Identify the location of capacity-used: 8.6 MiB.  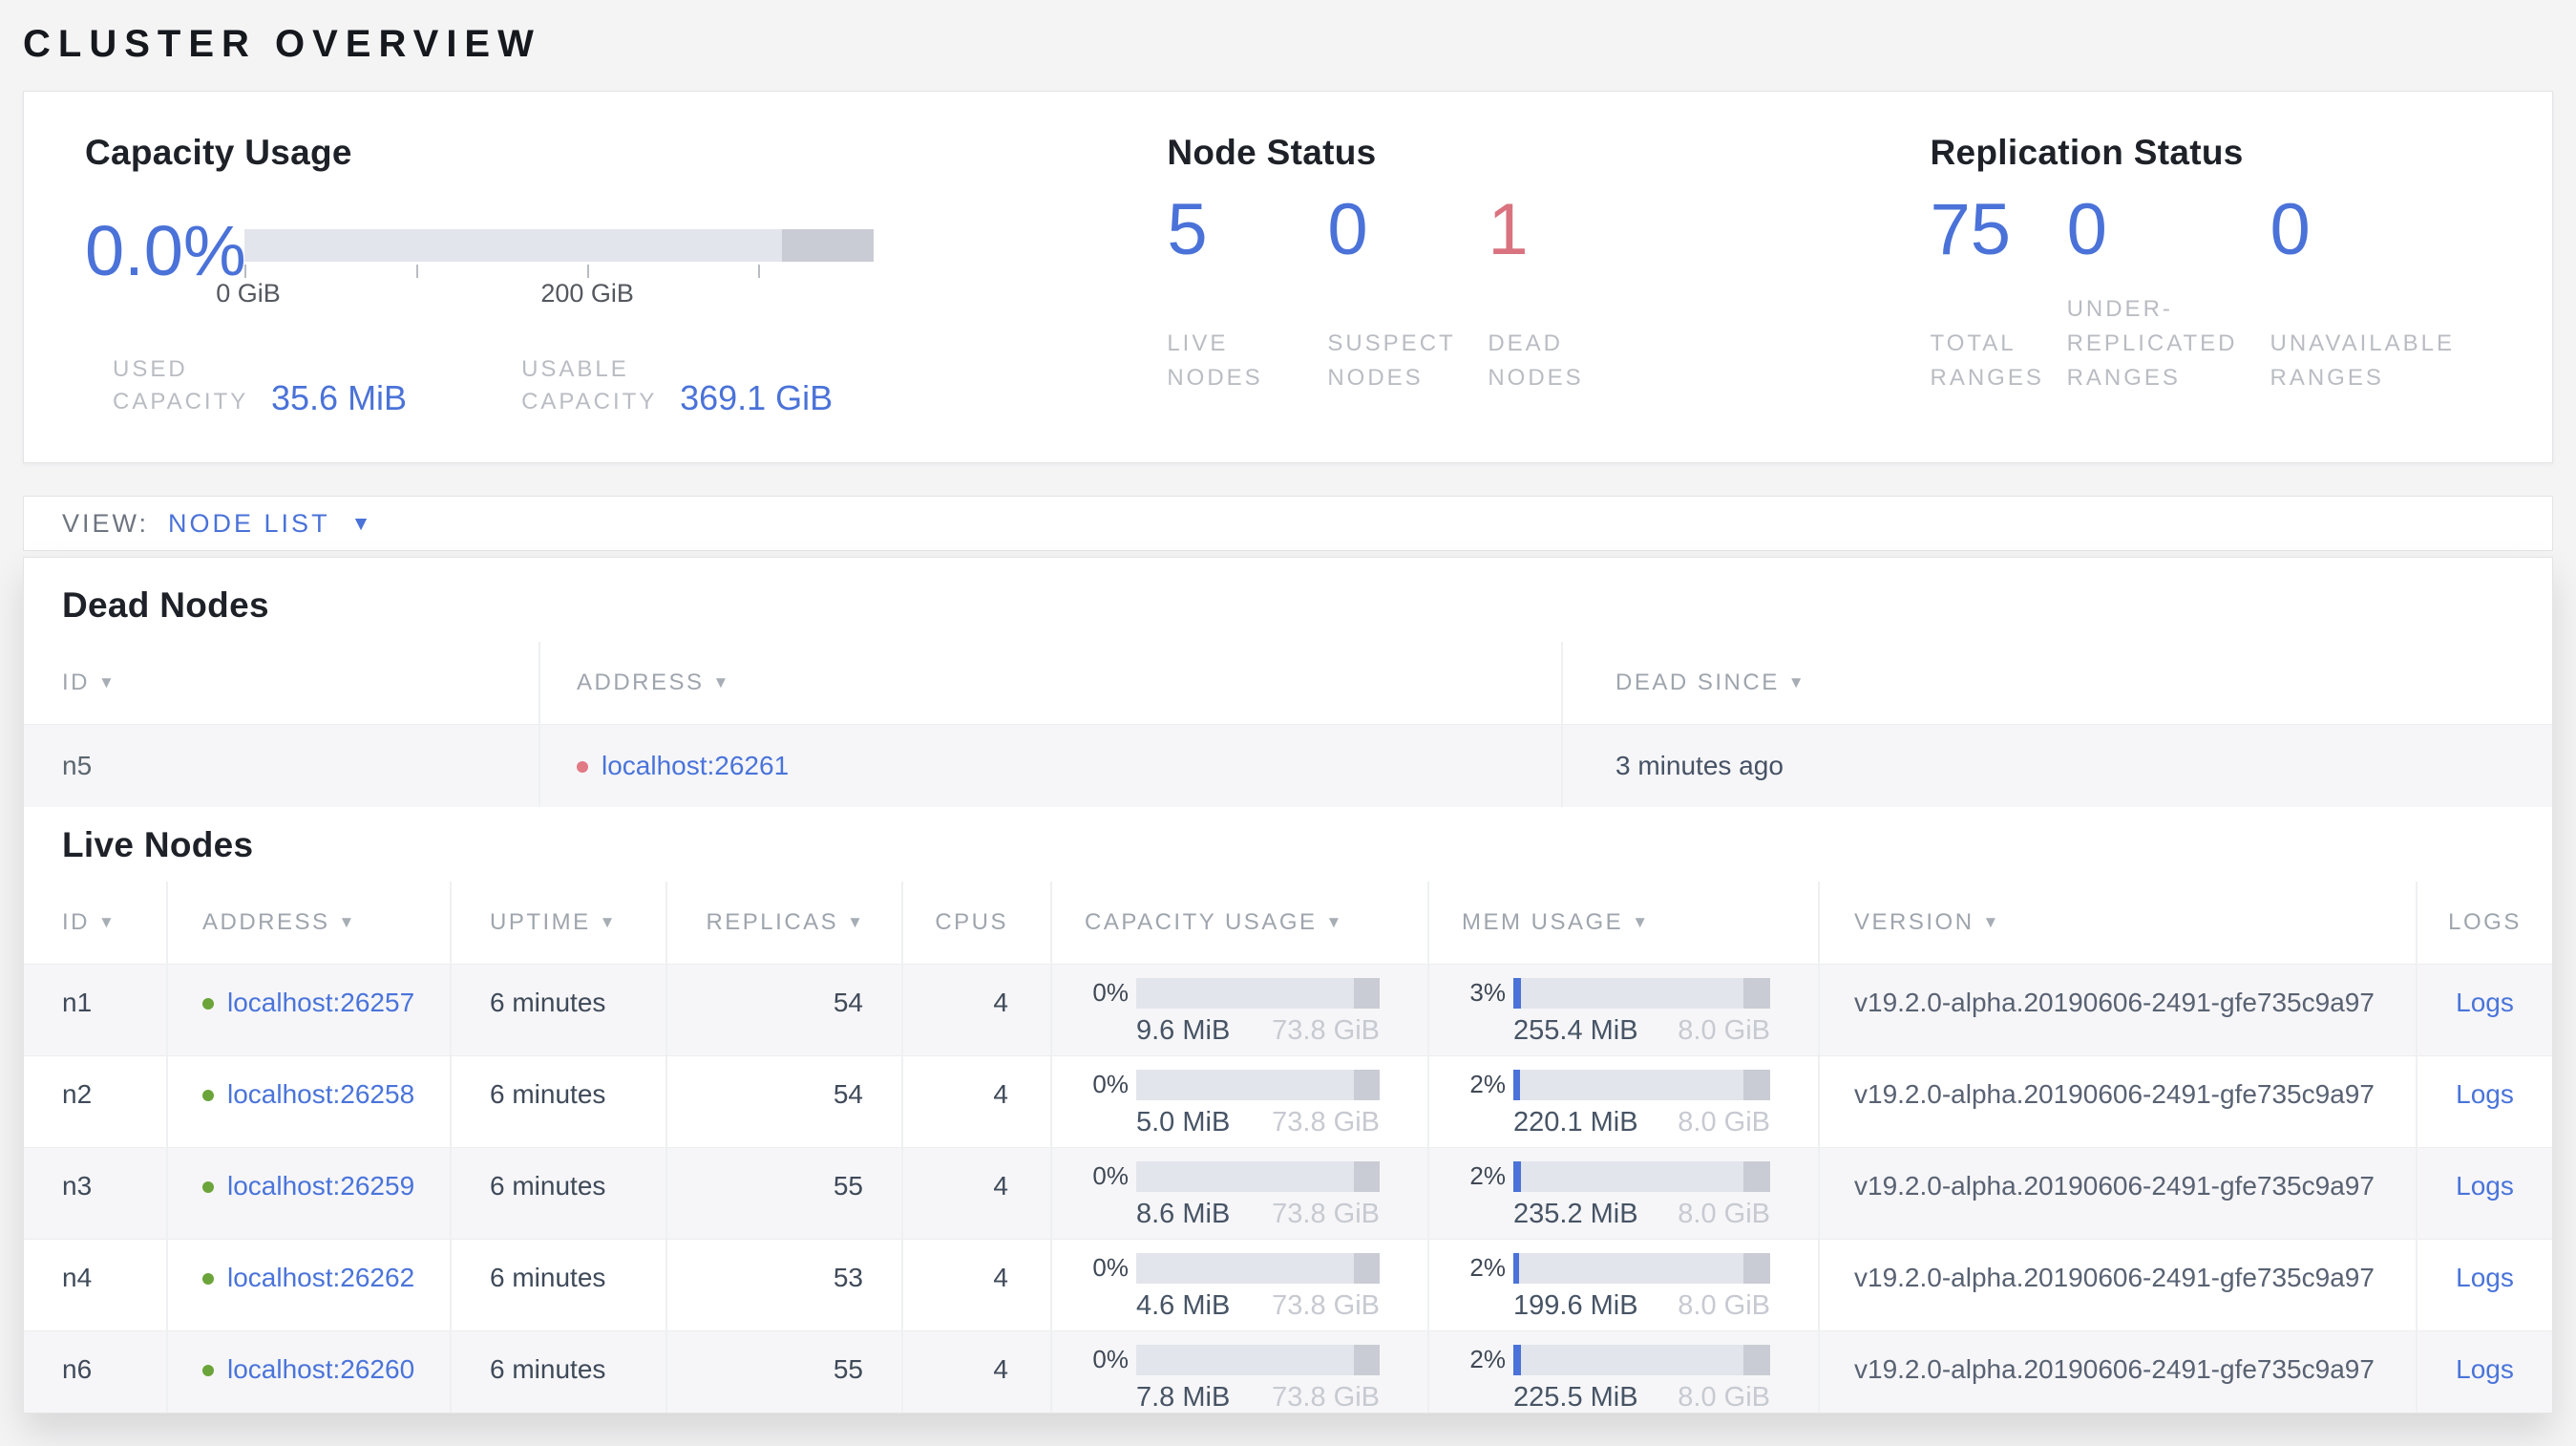
(1183, 1213).